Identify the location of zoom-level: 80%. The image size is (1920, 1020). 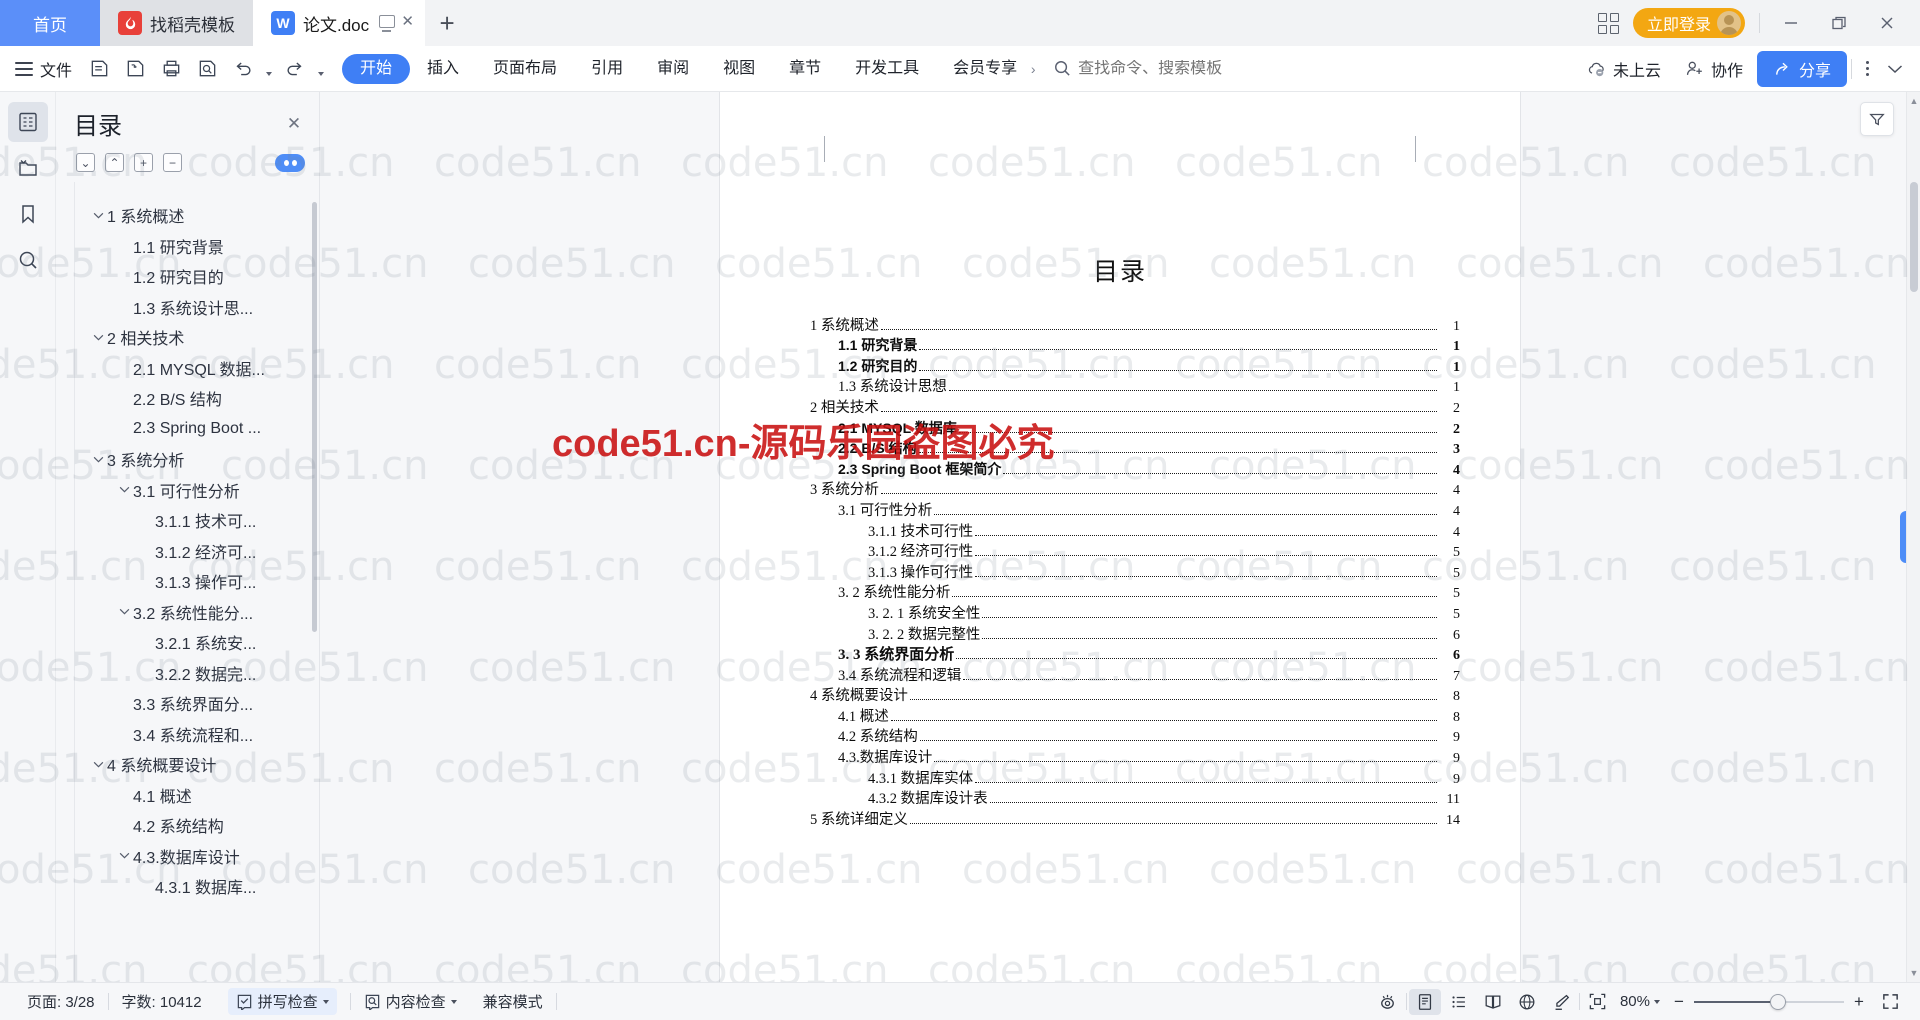
(1640, 1001).